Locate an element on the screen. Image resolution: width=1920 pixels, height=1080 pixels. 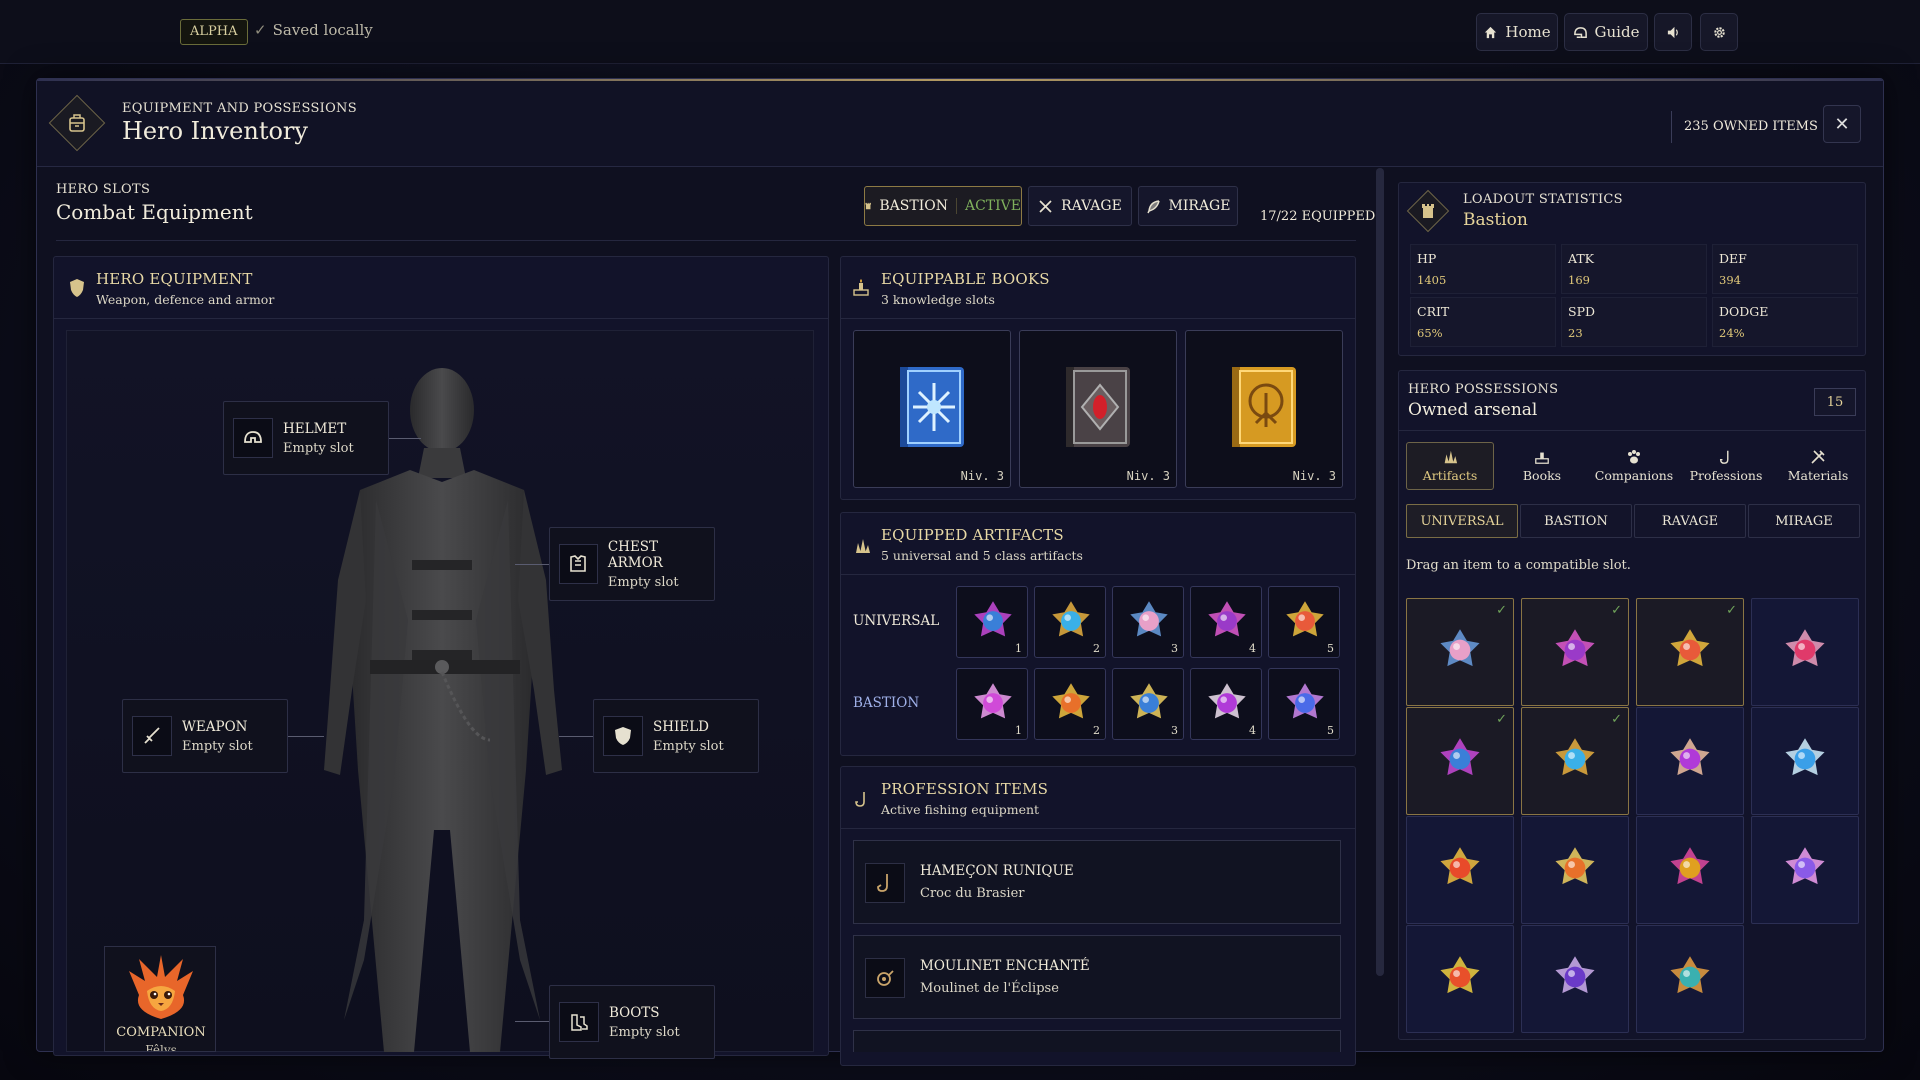
tab-artifacts: Artifacts is located at coordinates (1450, 466).